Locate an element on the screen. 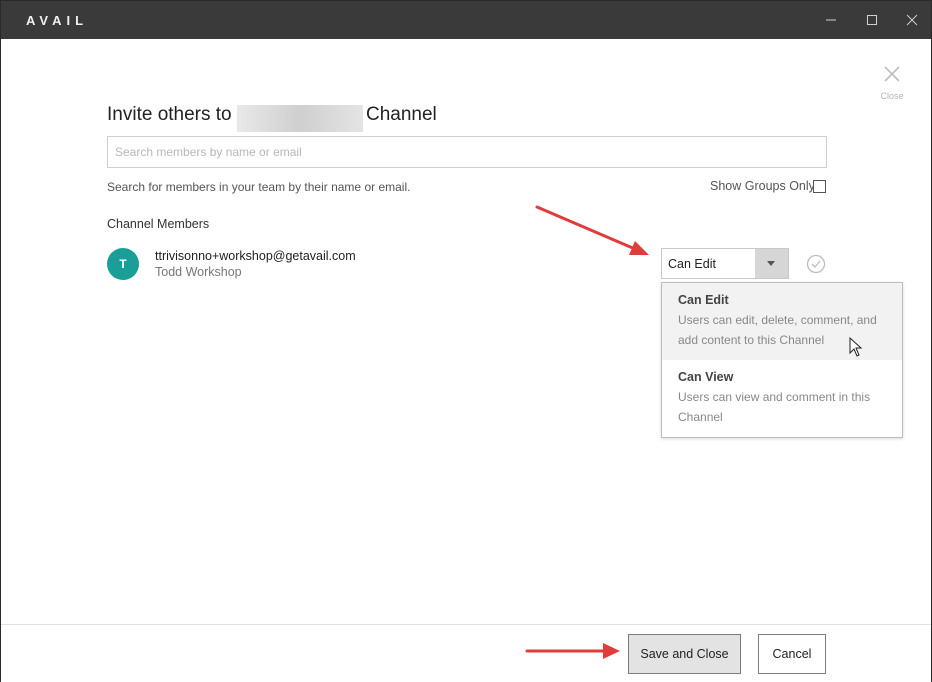 The width and height of the screenshot is (932, 682). show-groups-label: Show Groups Only is located at coordinates (762, 186).